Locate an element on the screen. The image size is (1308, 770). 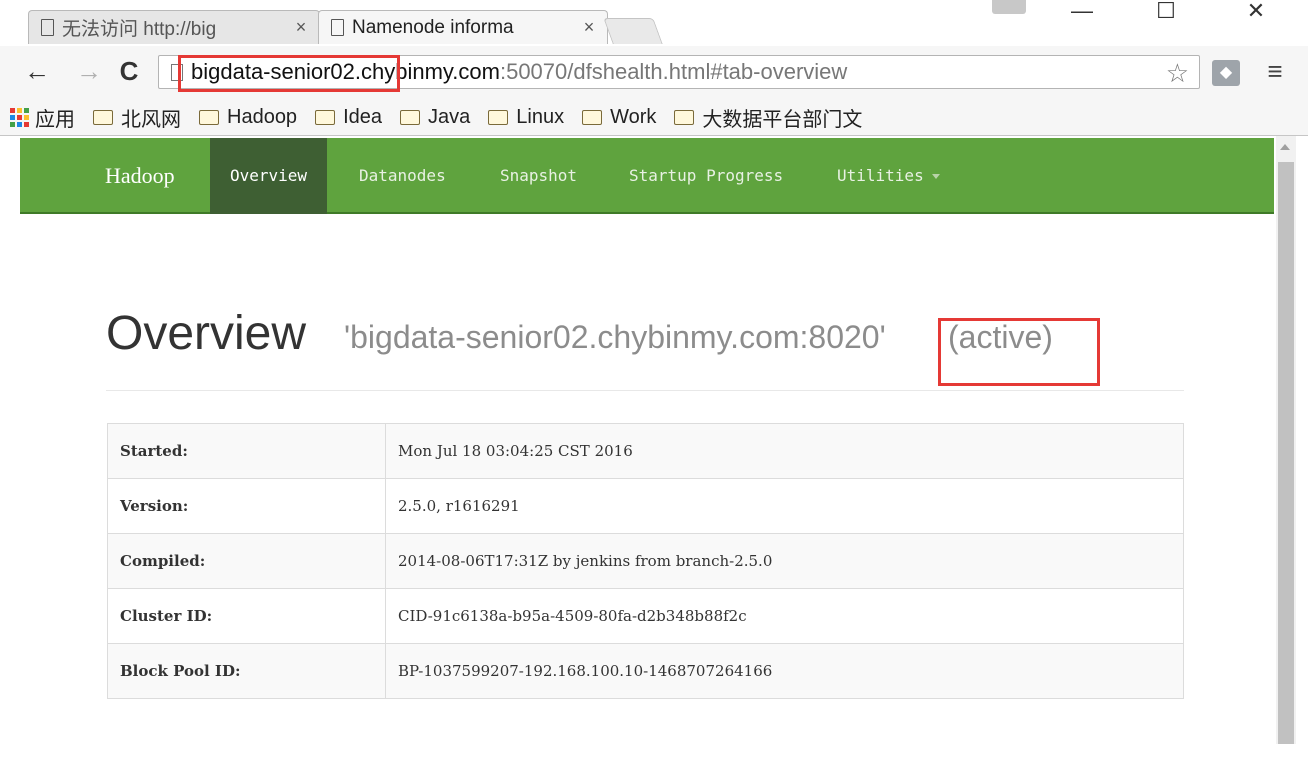
bookmark-label: Linux is located at coordinates (540, 117).